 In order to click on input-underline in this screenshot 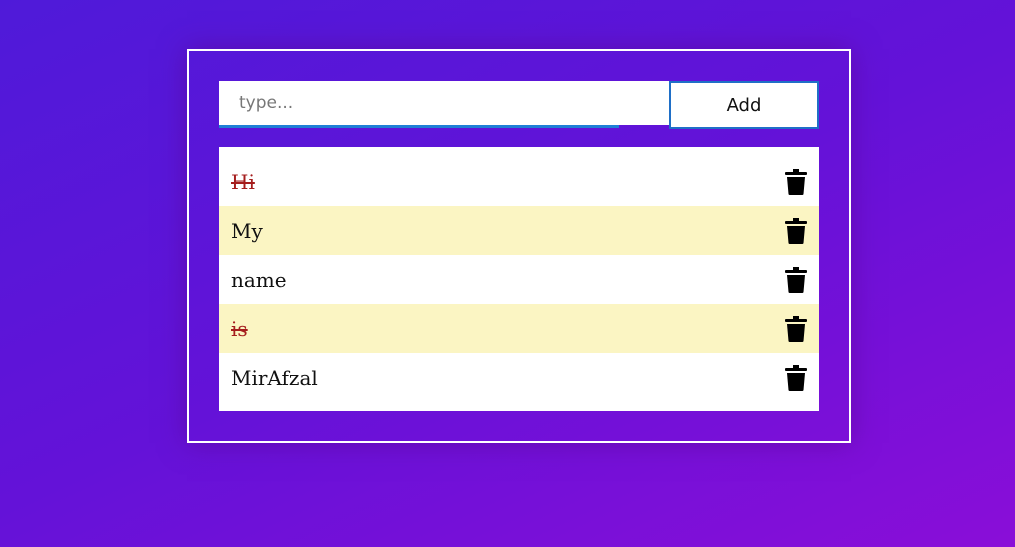, I will do `click(419, 126)`.